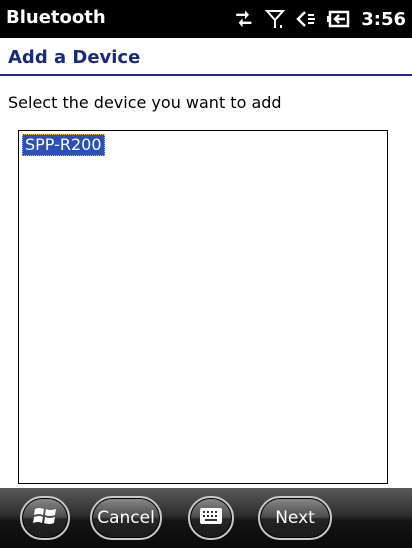 This screenshot has width=412, height=548. I want to click on header-divider, so click(206, 75).